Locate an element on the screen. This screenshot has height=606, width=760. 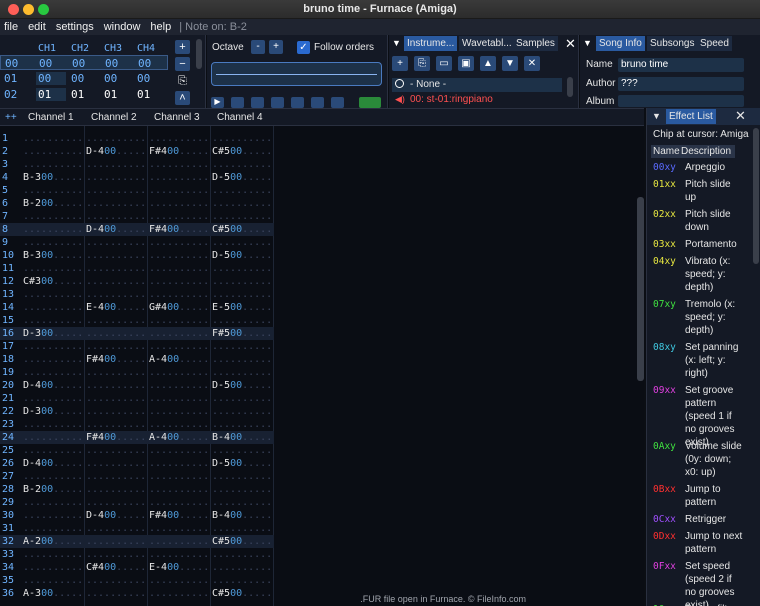
duplicate-order-icon: ⎘ is located at coordinates (182, 81).